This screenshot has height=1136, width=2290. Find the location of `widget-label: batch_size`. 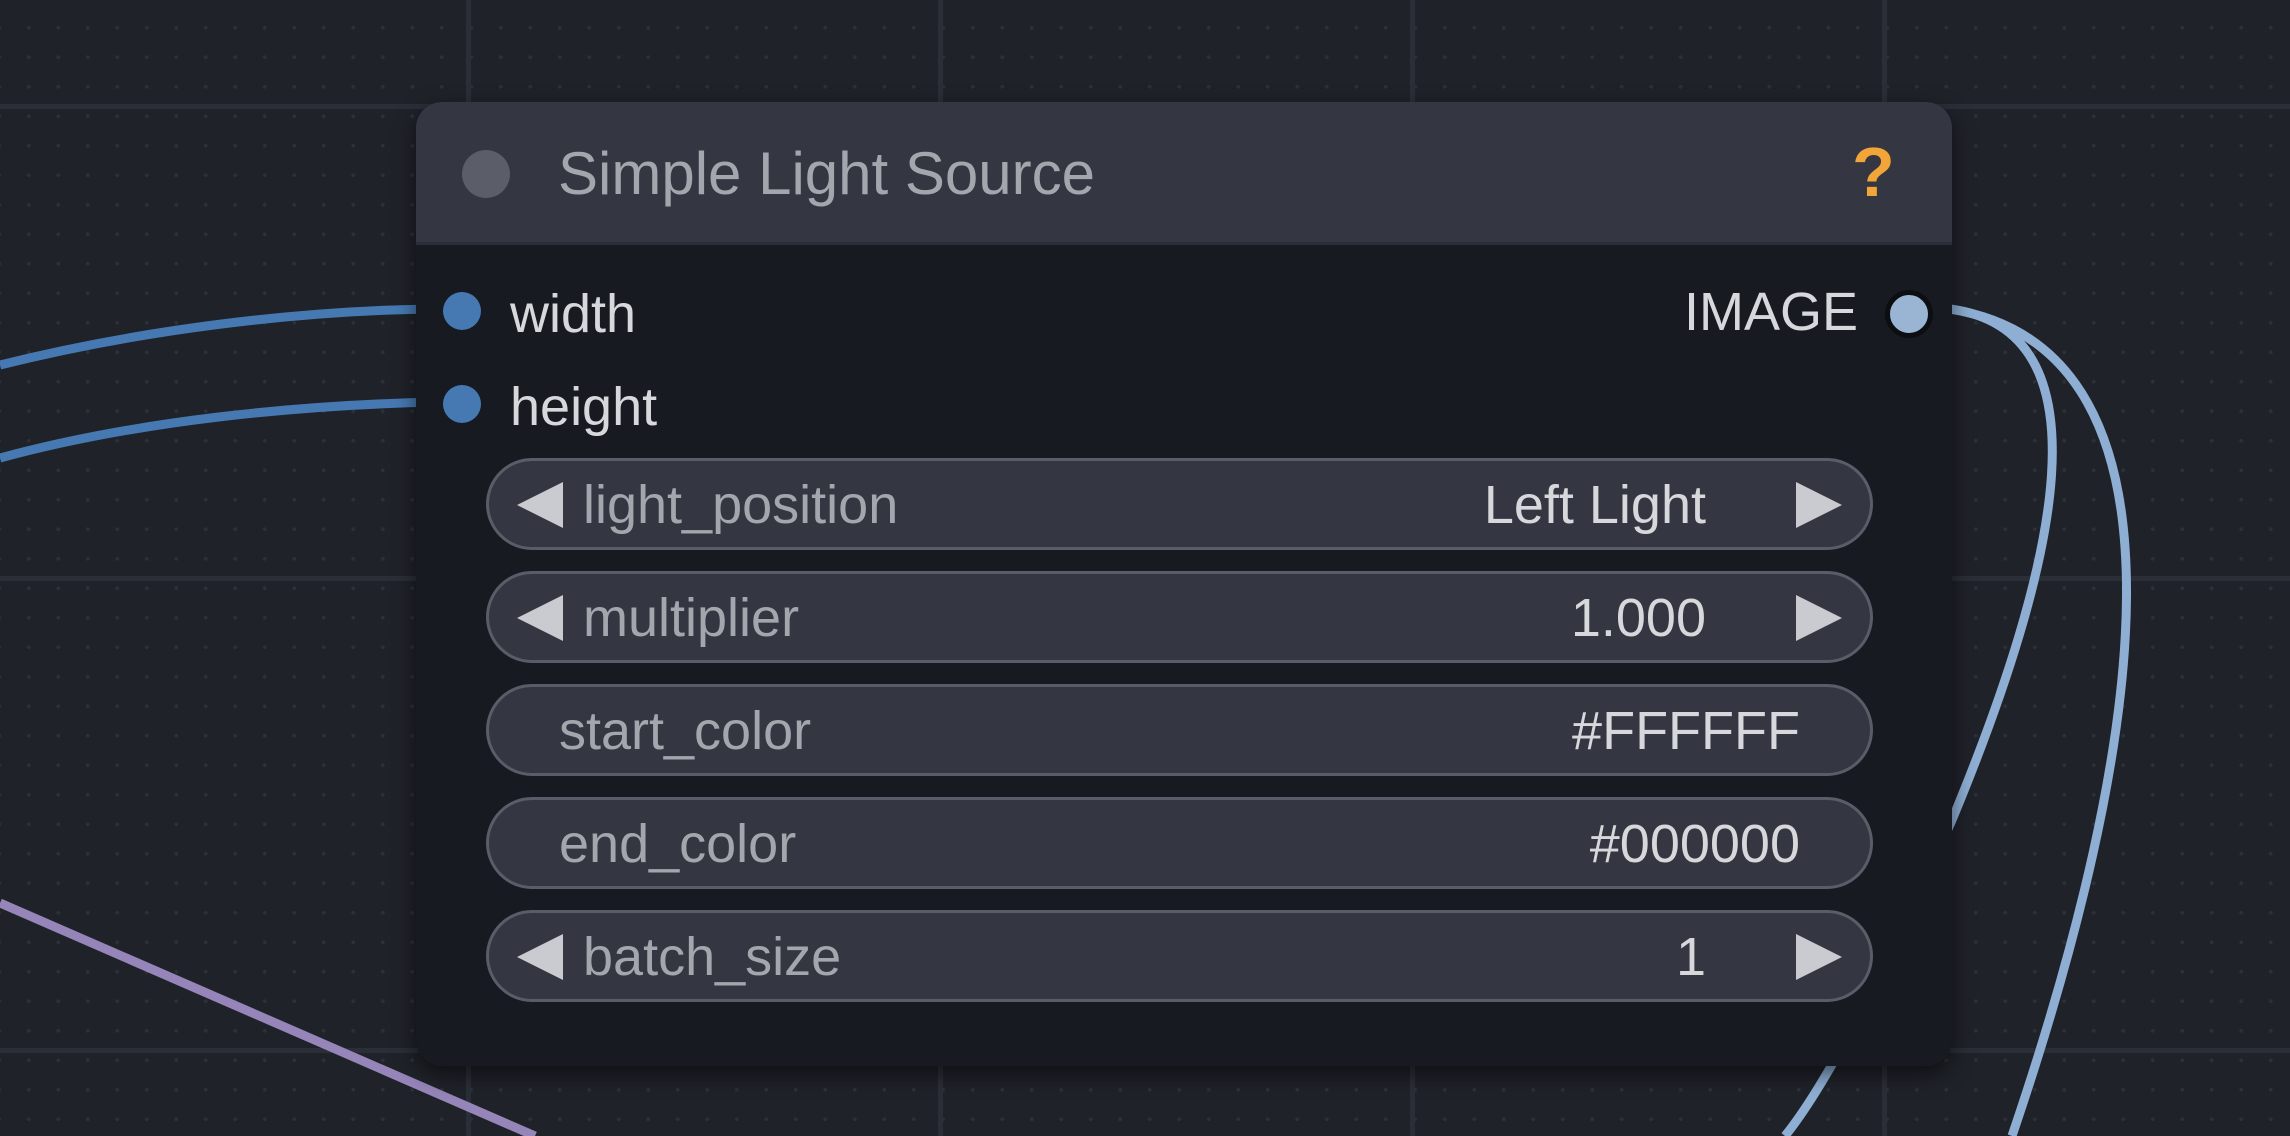

widget-label: batch_size is located at coordinates (712, 957).